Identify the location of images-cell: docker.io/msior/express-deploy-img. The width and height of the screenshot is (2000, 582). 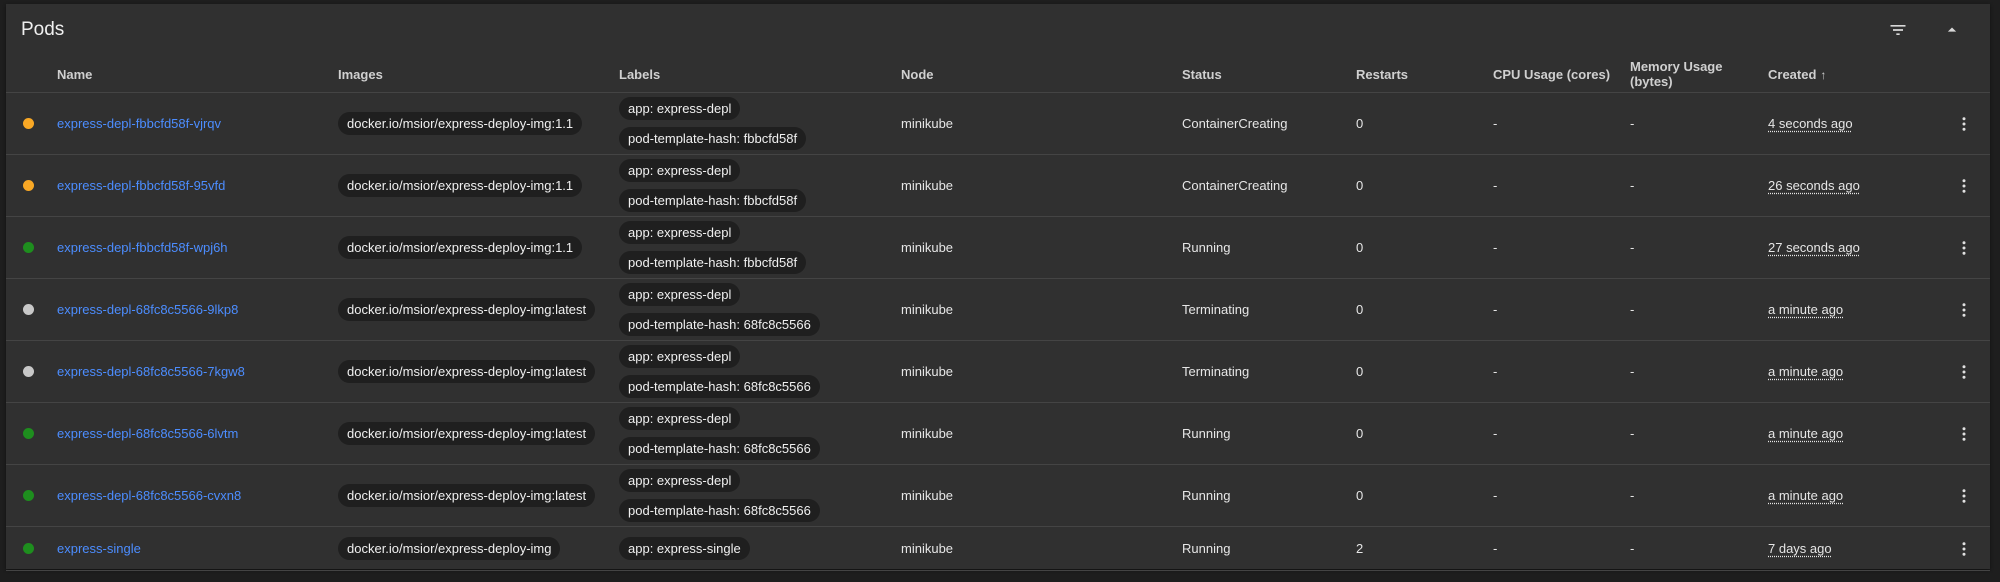
(478, 548).